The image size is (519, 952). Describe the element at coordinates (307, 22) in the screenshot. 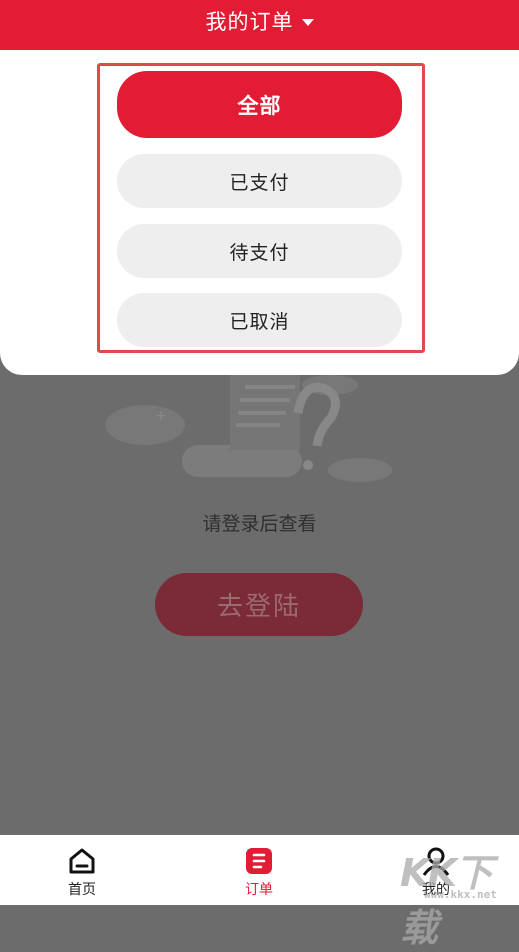

I see `caret-down-icon` at that location.